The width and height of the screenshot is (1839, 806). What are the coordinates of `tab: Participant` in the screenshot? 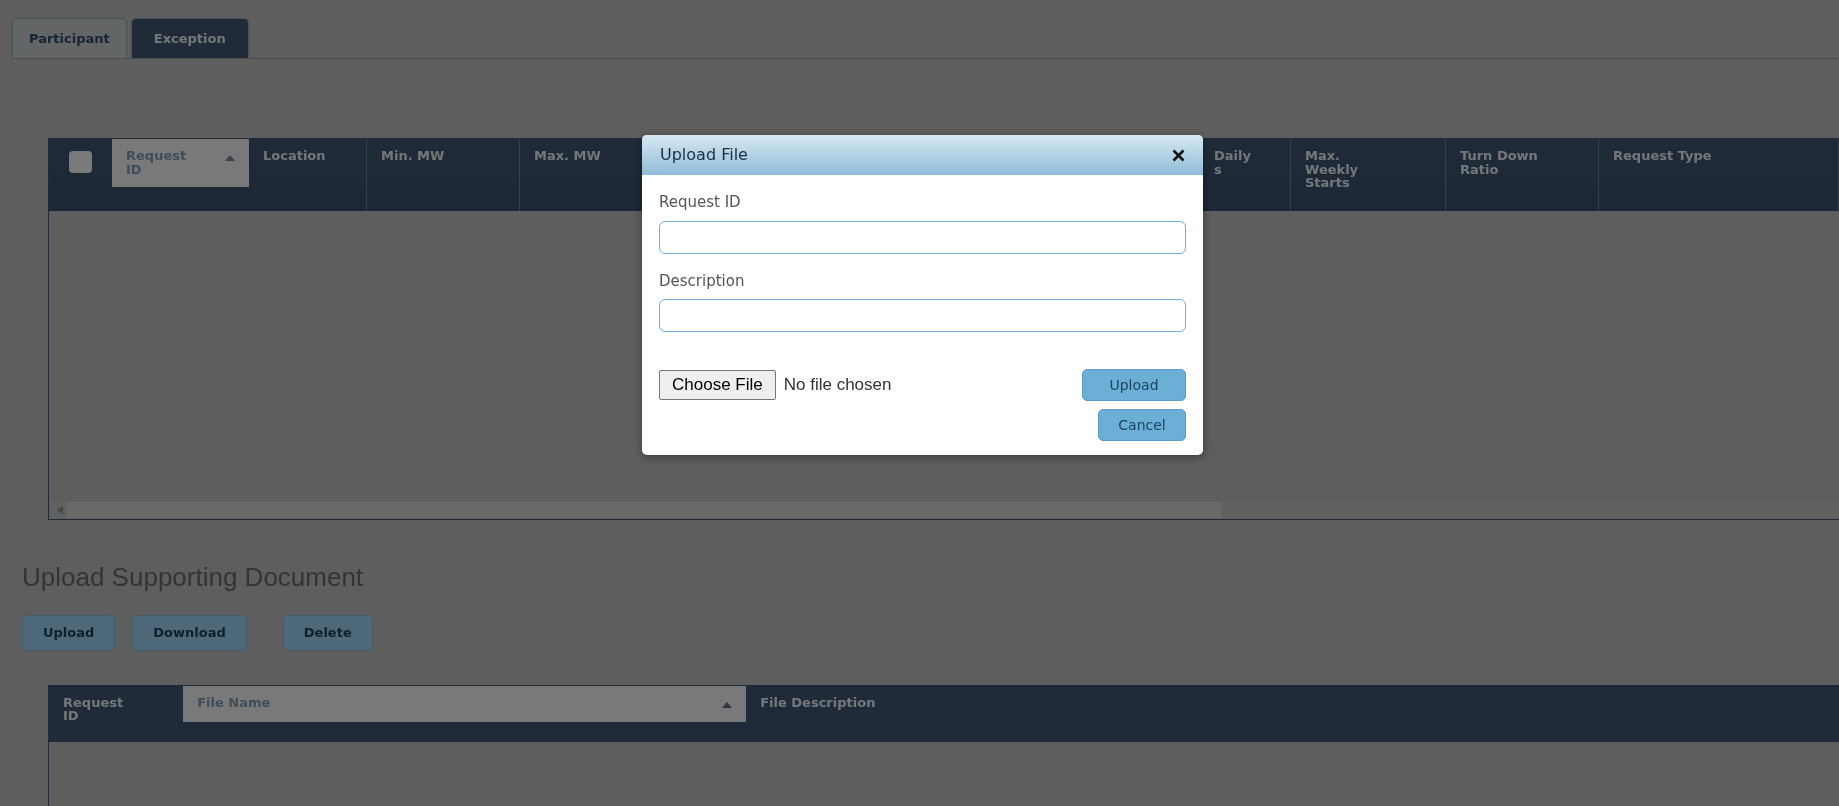 It's located at (69, 37).